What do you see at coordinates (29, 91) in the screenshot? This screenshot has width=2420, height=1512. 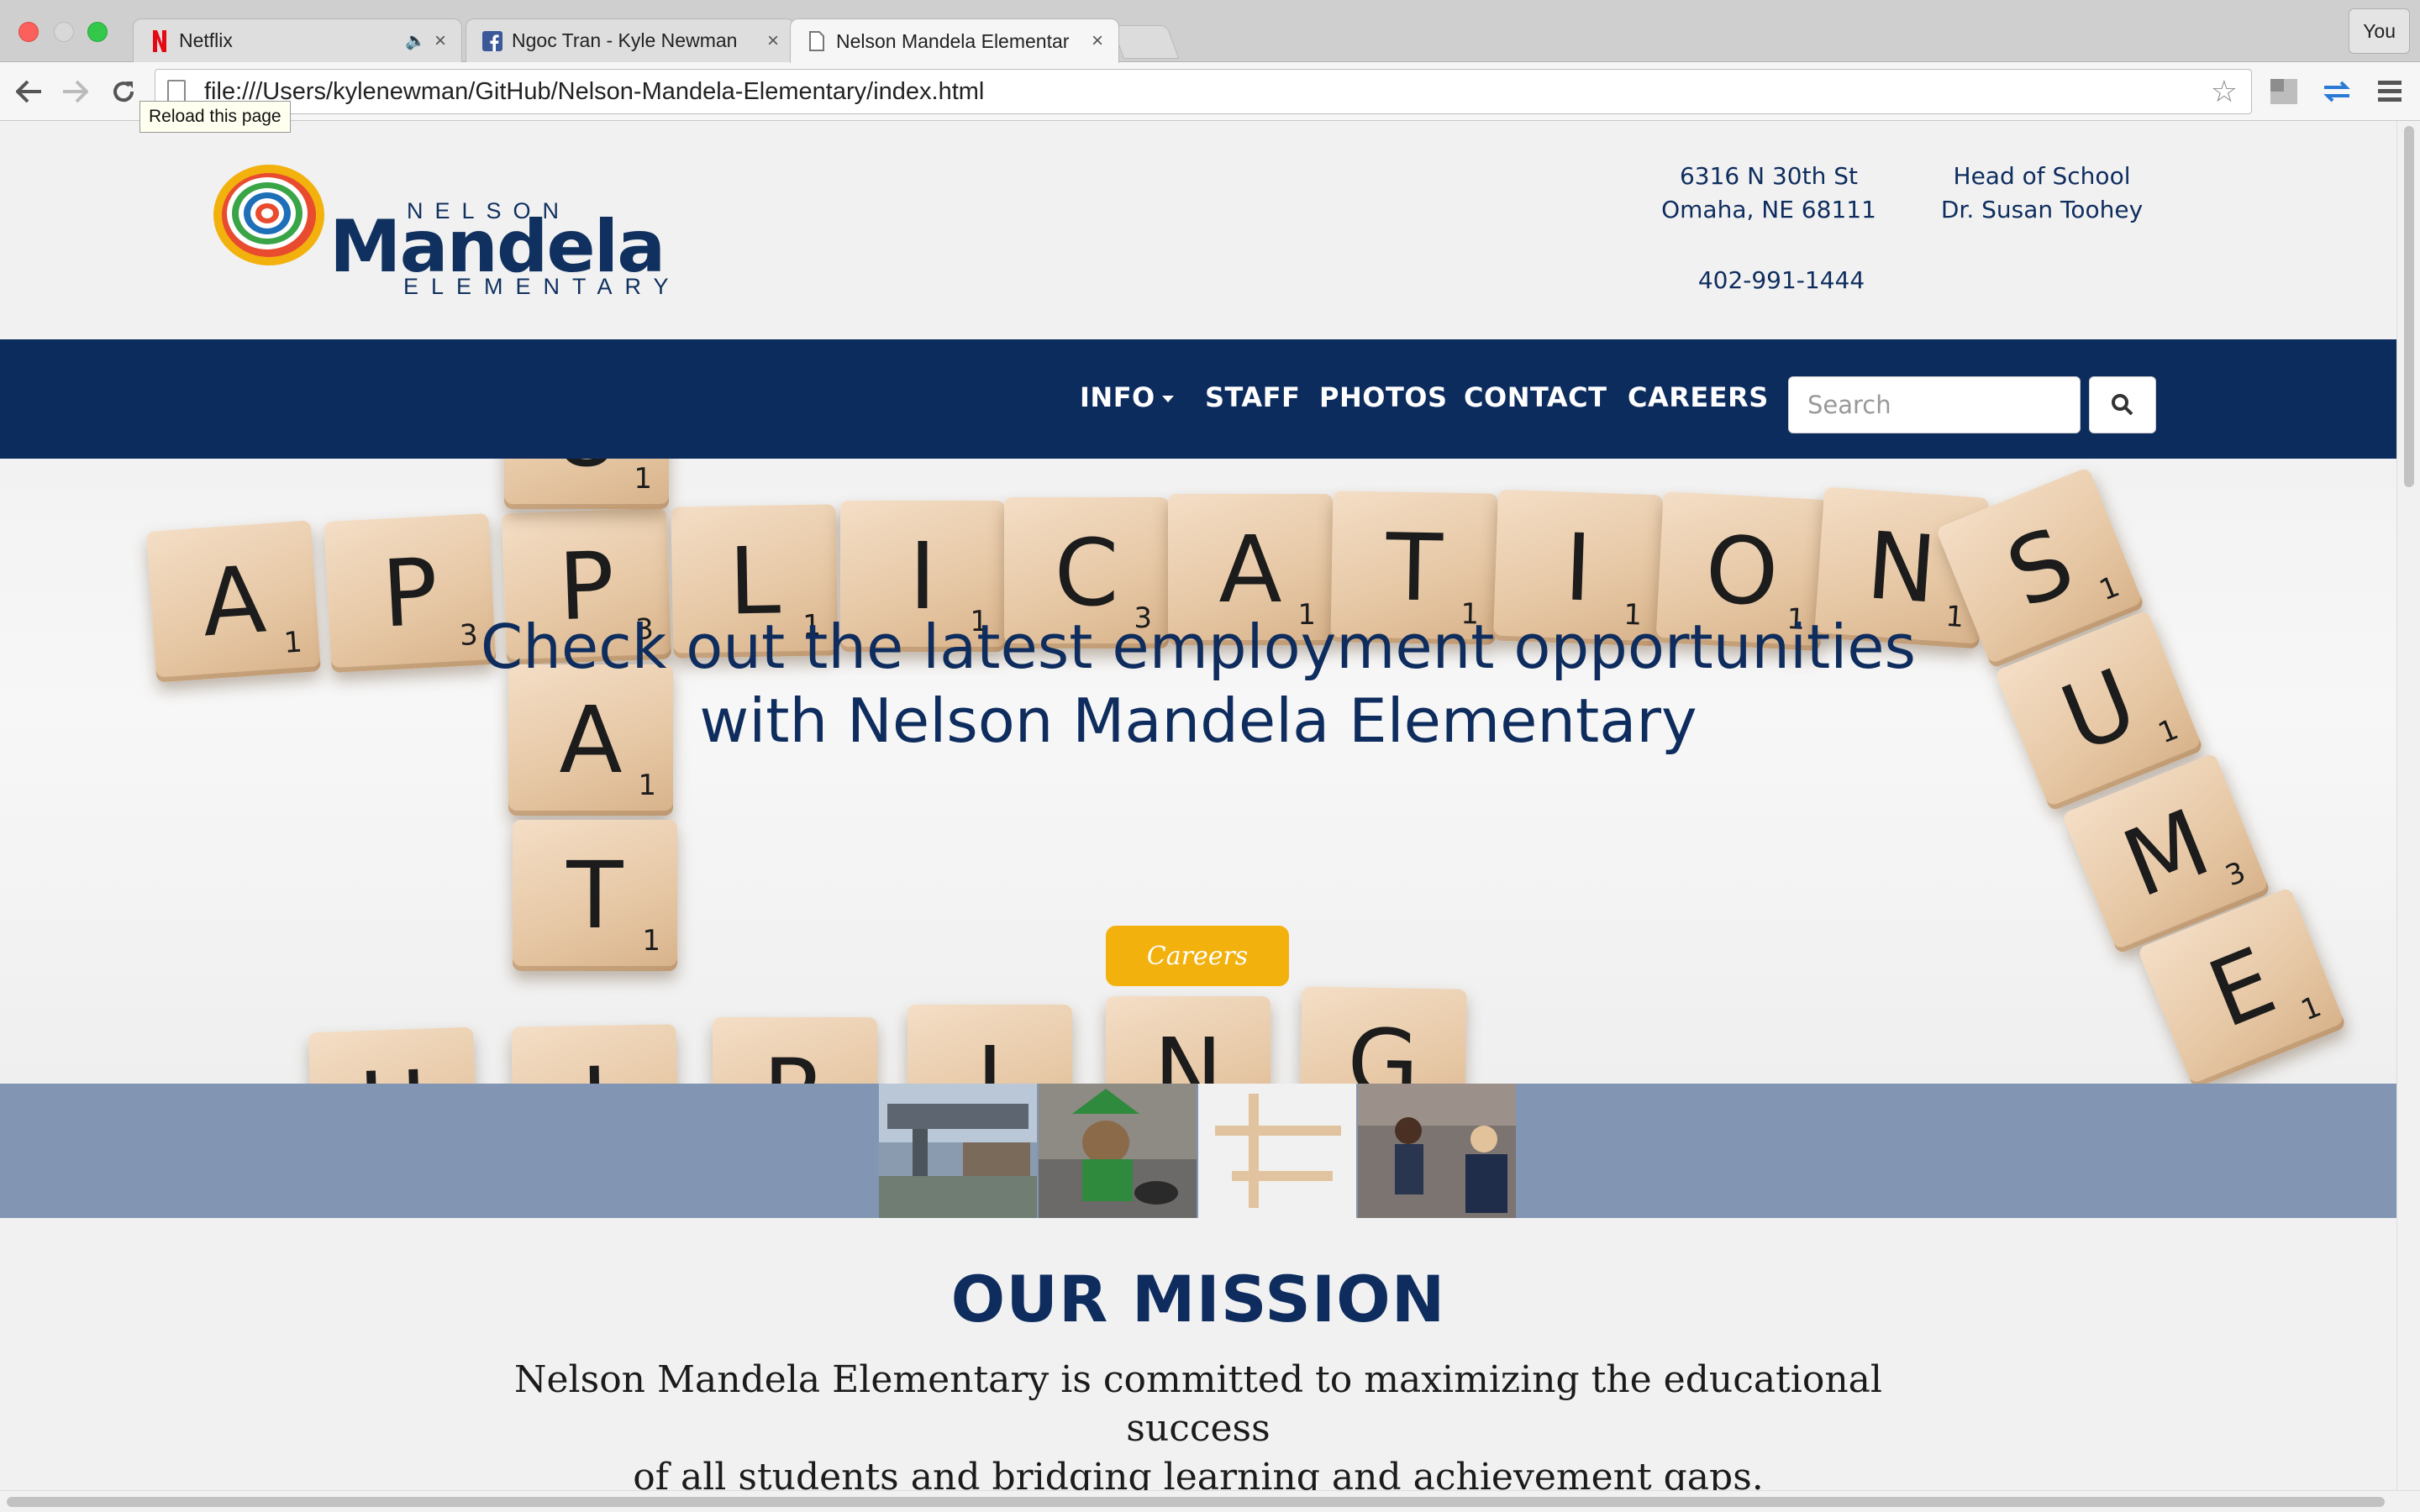 I see `back-arrow-icon` at bounding box center [29, 91].